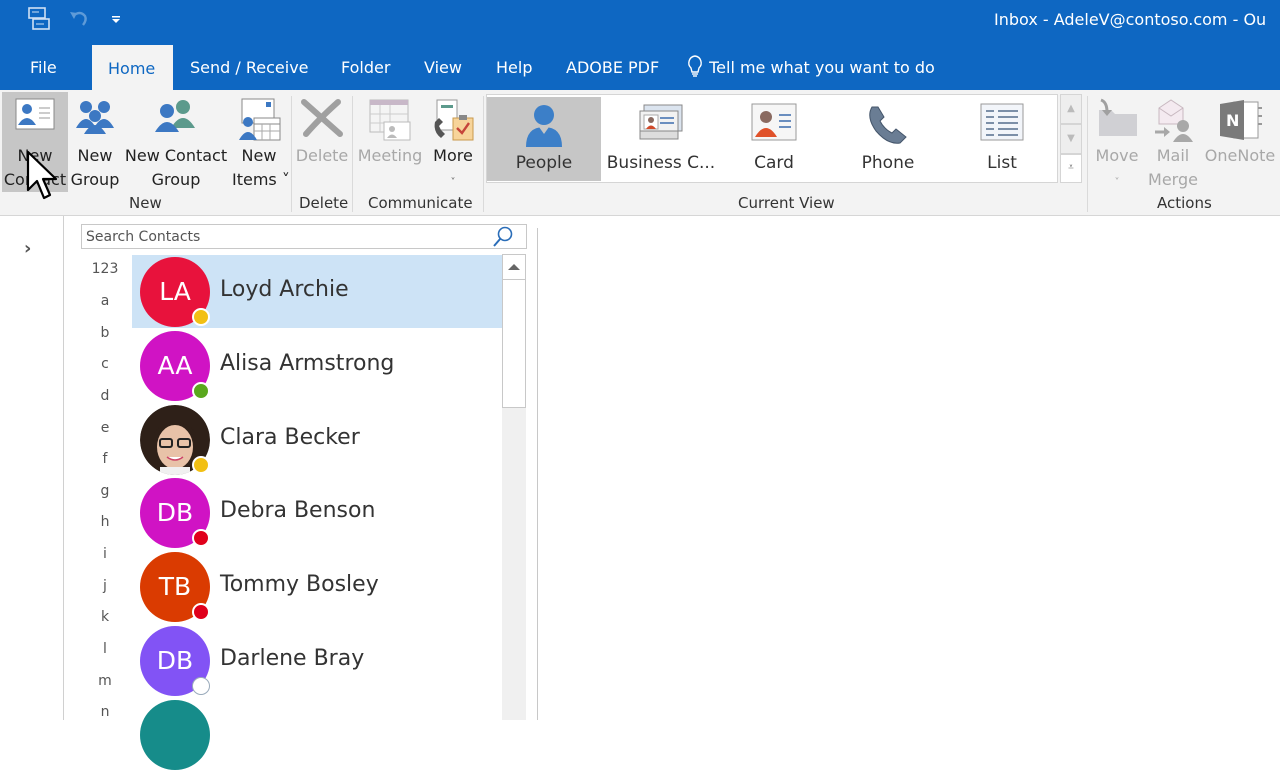  I want to click on group-label-current-view: Current View, so click(786, 203).